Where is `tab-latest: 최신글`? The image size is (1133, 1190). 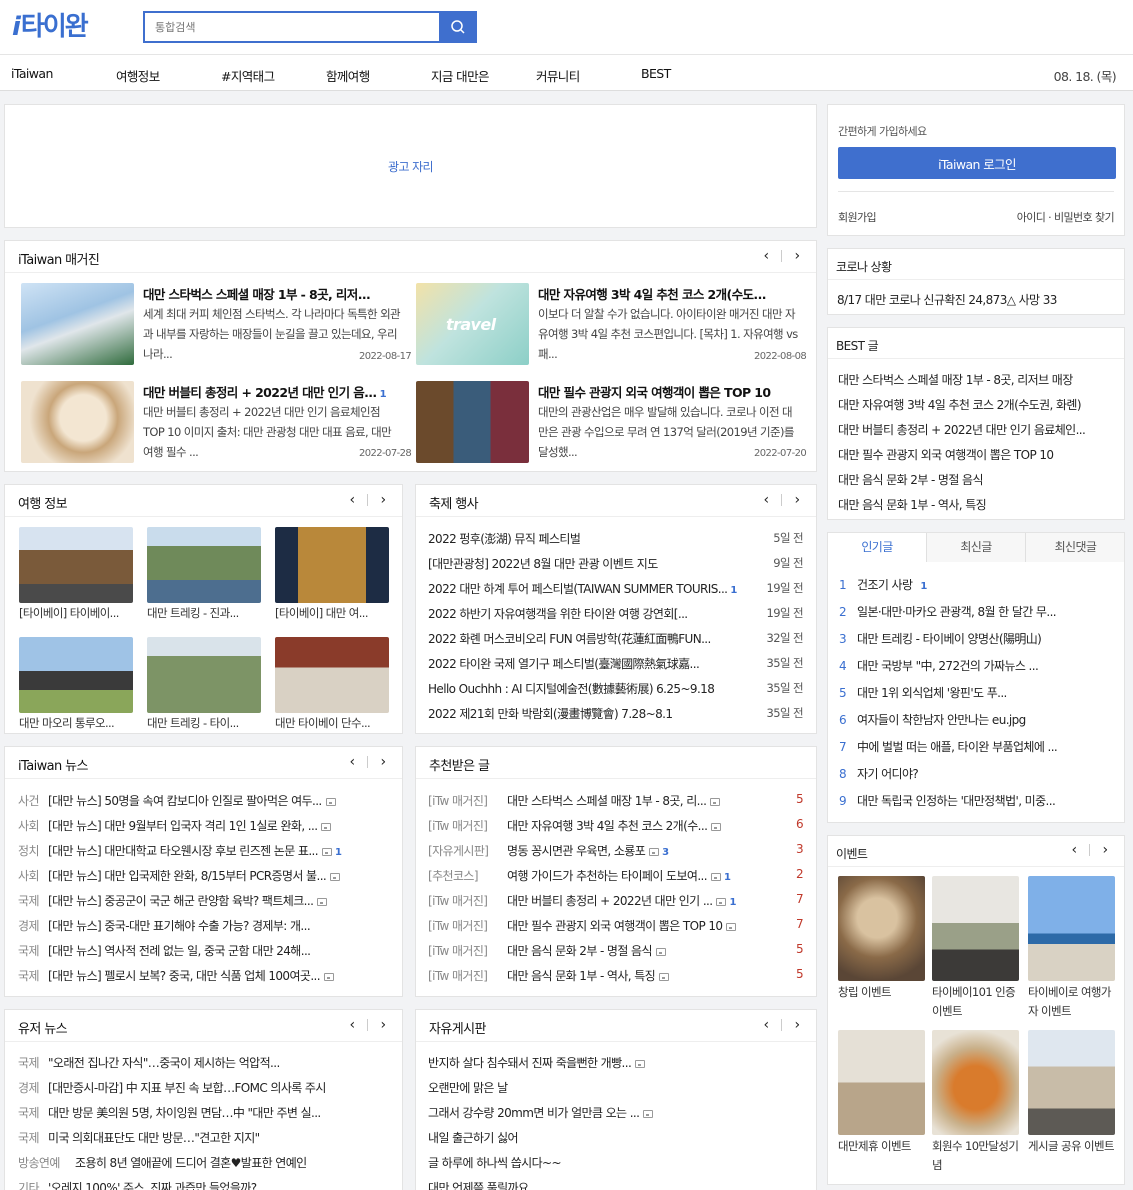
tab-latest: 최신글 is located at coordinates (976, 547).